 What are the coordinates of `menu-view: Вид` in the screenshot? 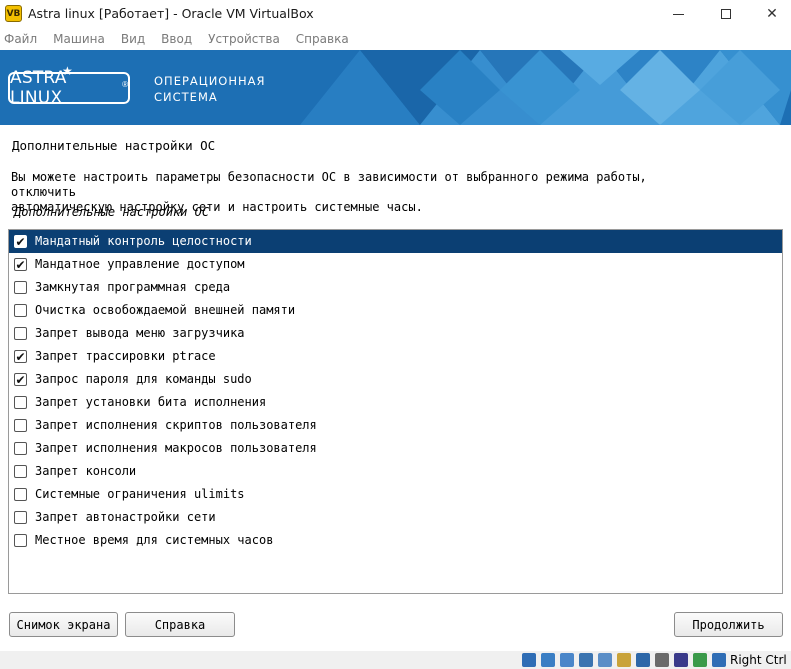 It's located at (133, 39).